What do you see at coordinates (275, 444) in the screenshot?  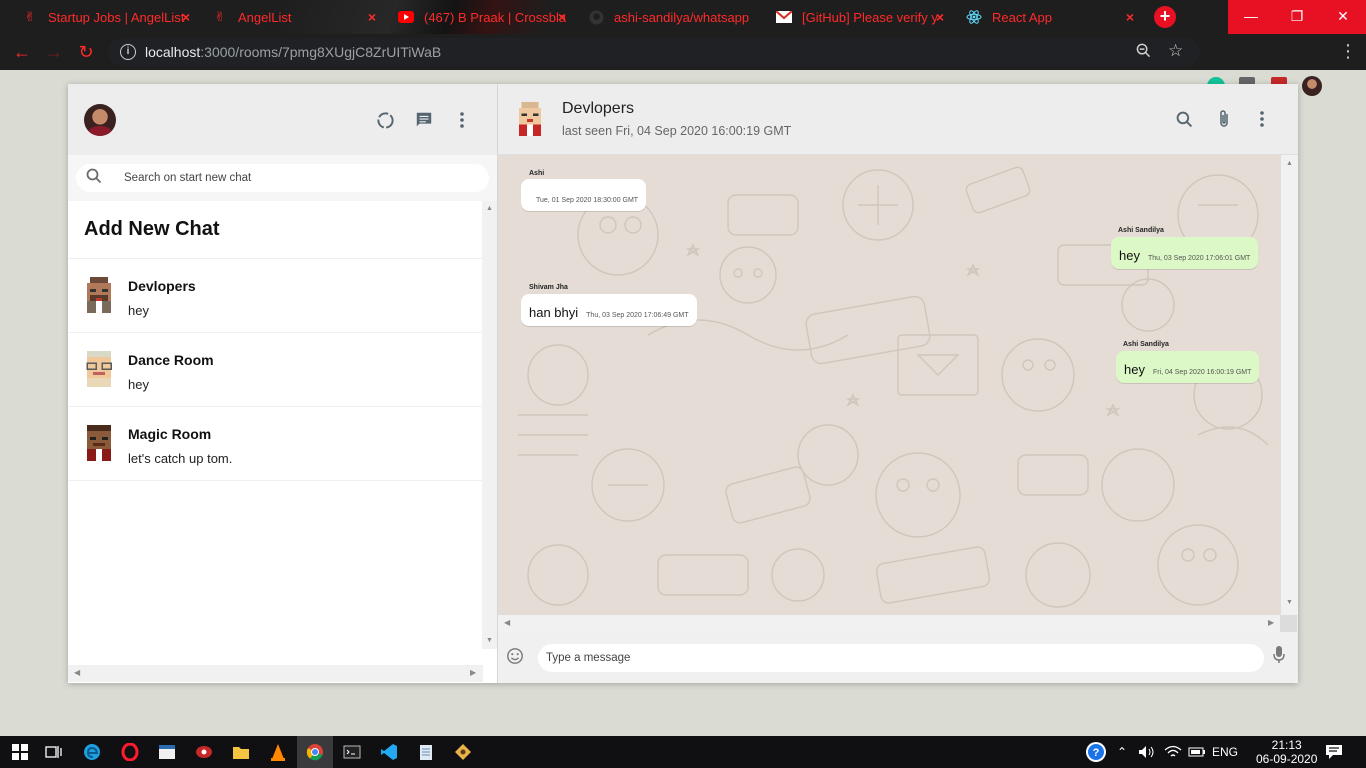 I see `chat-item-magic-room: Magic Room let's catch up tom.` at bounding box center [275, 444].